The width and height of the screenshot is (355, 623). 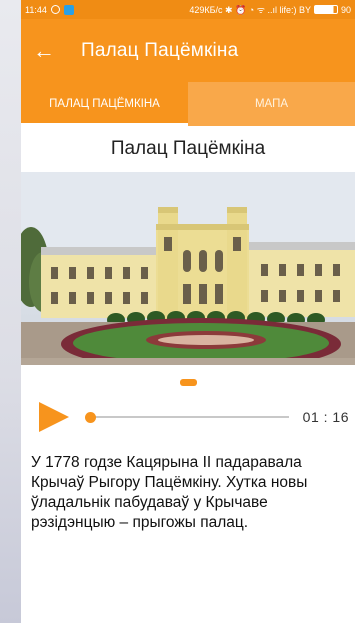 I want to click on tab-map-label: МАПА, so click(x=271, y=104).